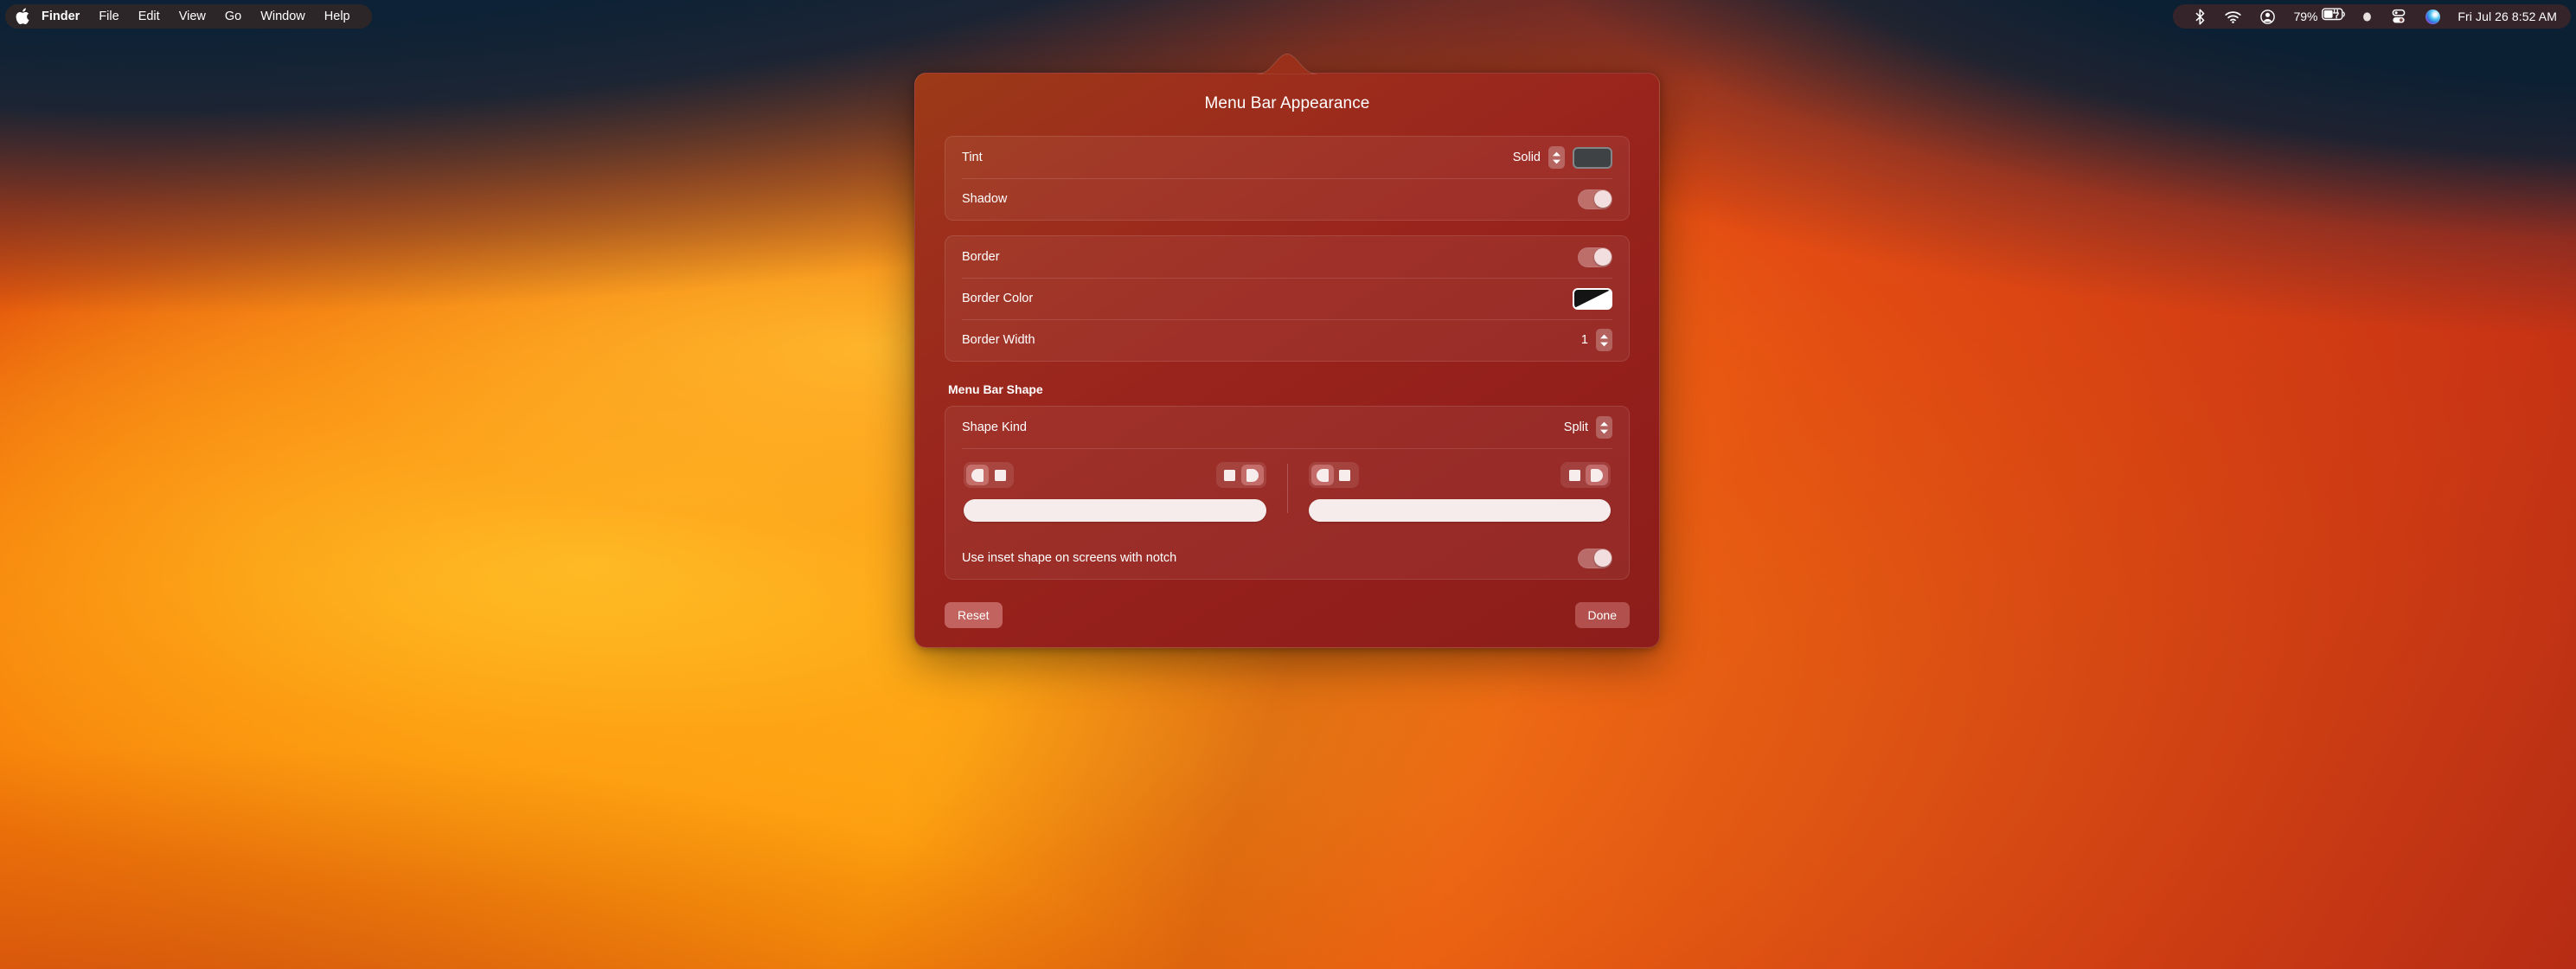  Describe the element at coordinates (192, 17) in the screenshot. I see `menu-item-view: View` at that location.